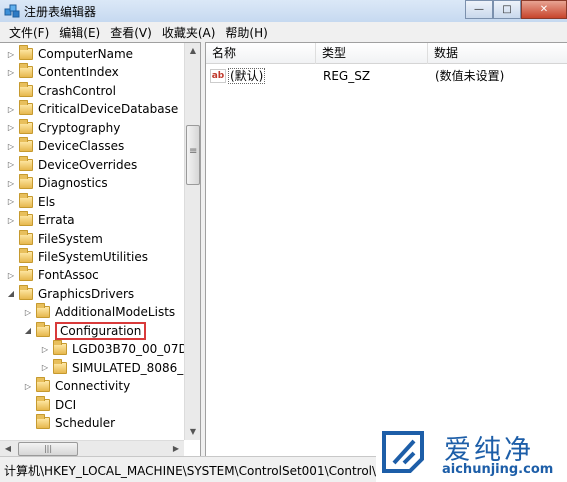 The image size is (567, 482). Describe the element at coordinates (498, 469) in the screenshot. I see `watermark-url: aichunjing.com` at that location.